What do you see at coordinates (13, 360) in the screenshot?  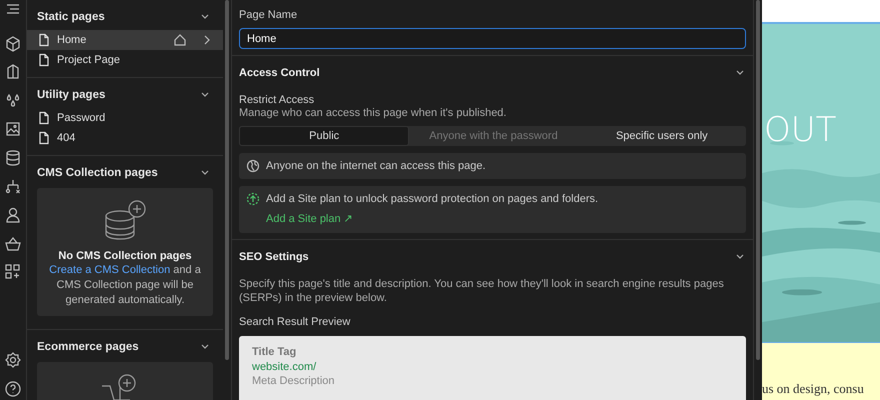 I see `settings-icon` at bounding box center [13, 360].